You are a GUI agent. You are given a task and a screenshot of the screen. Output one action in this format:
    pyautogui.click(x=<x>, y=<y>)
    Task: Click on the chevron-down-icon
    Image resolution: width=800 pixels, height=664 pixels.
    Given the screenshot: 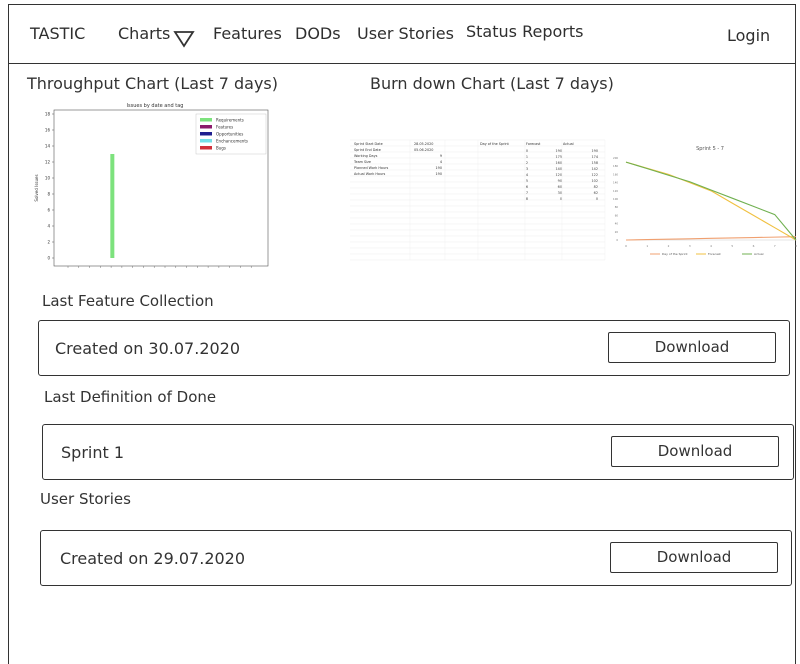 What is the action you would take?
    pyautogui.click(x=184, y=39)
    